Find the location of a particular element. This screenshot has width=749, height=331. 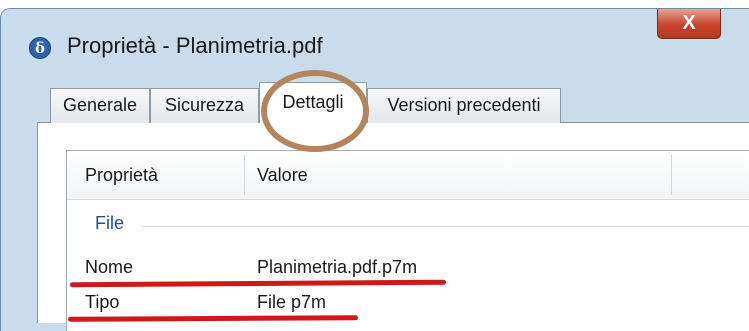

row-property-tipo: Tipo is located at coordinates (102, 302).